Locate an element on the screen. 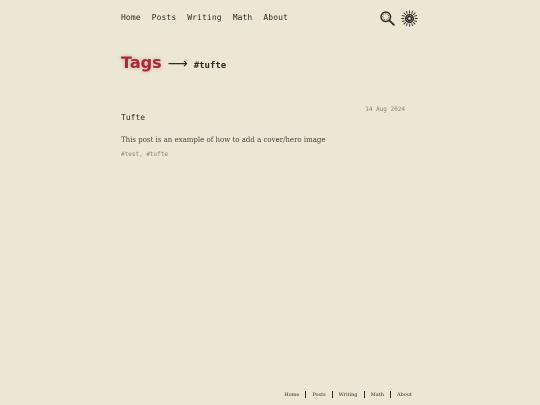 The height and width of the screenshot is (405, 540). page-heading: Tags ⟶ #tufte is located at coordinates (173, 62).